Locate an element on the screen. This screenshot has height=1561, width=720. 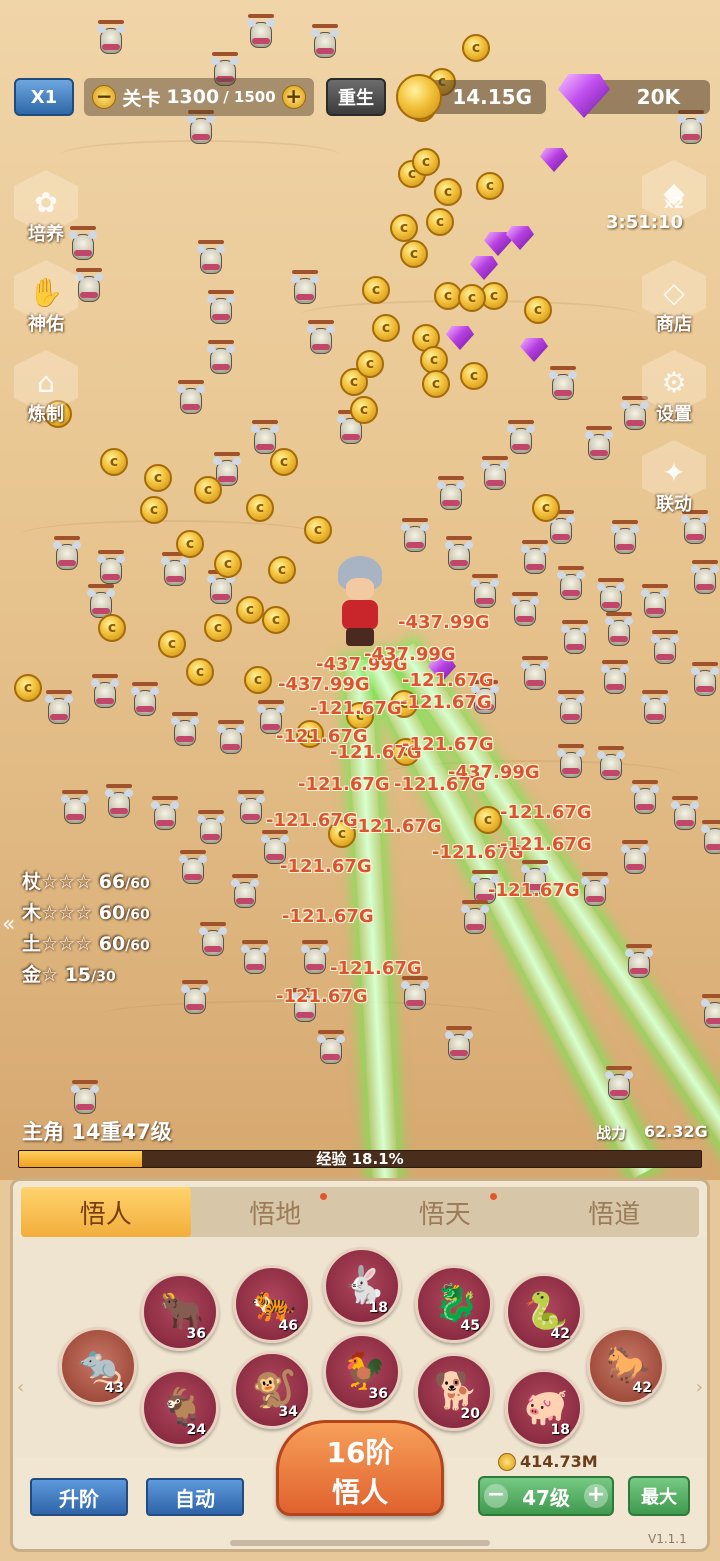
zodiac-ox: 🐂 36 is located at coordinates (180, 1312).